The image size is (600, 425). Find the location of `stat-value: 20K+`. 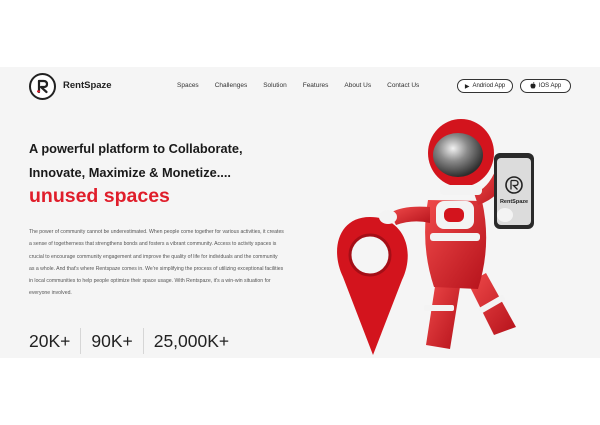

stat-value: 20K+ is located at coordinates (50, 340).